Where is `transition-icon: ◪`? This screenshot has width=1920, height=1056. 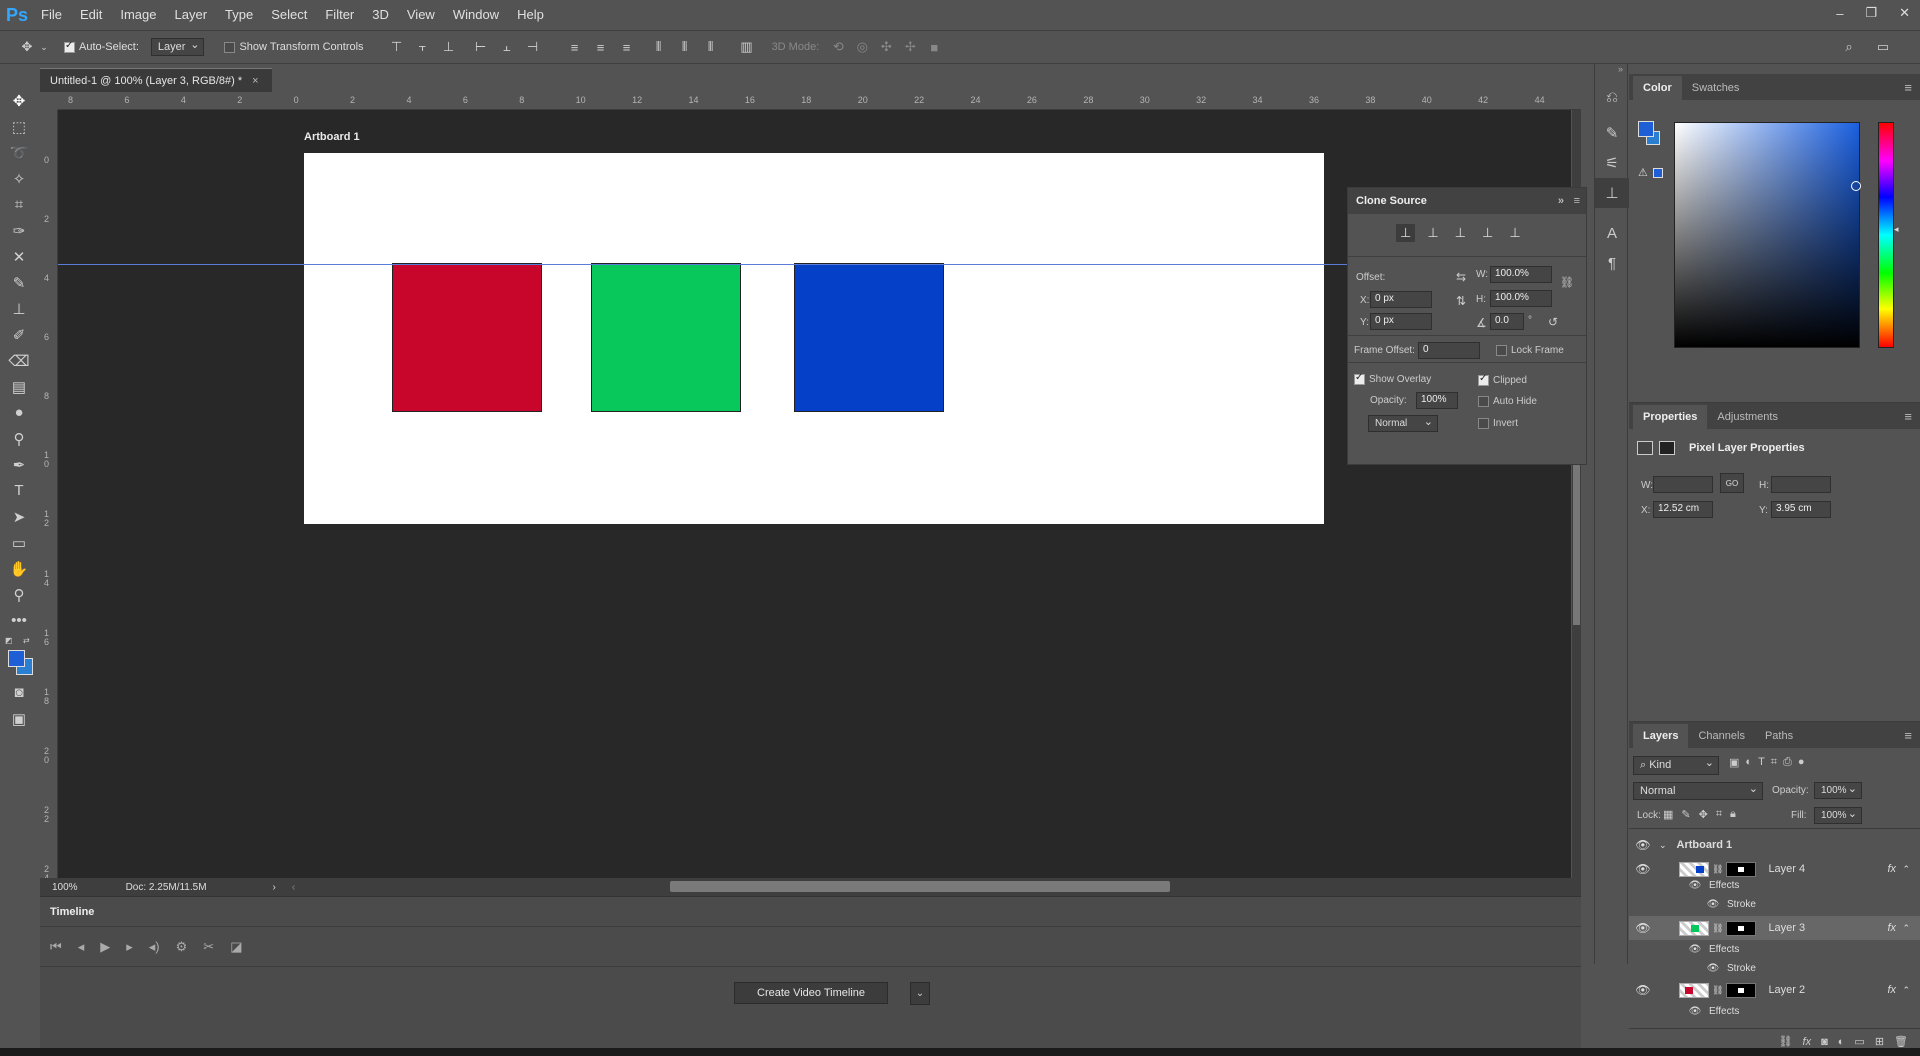
transition-icon: ◪ is located at coordinates (236, 947).